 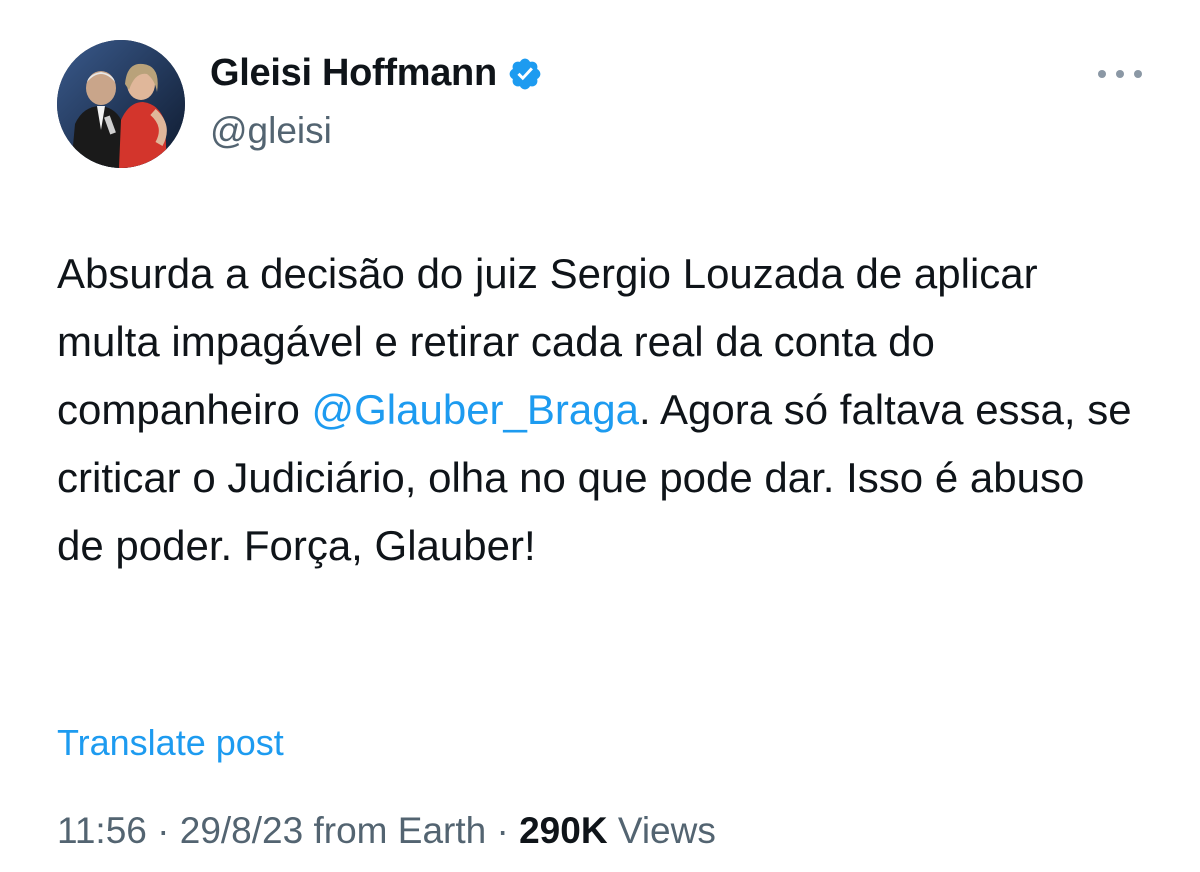 I want to click on verified-badge-icon, so click(x=525, y=74).